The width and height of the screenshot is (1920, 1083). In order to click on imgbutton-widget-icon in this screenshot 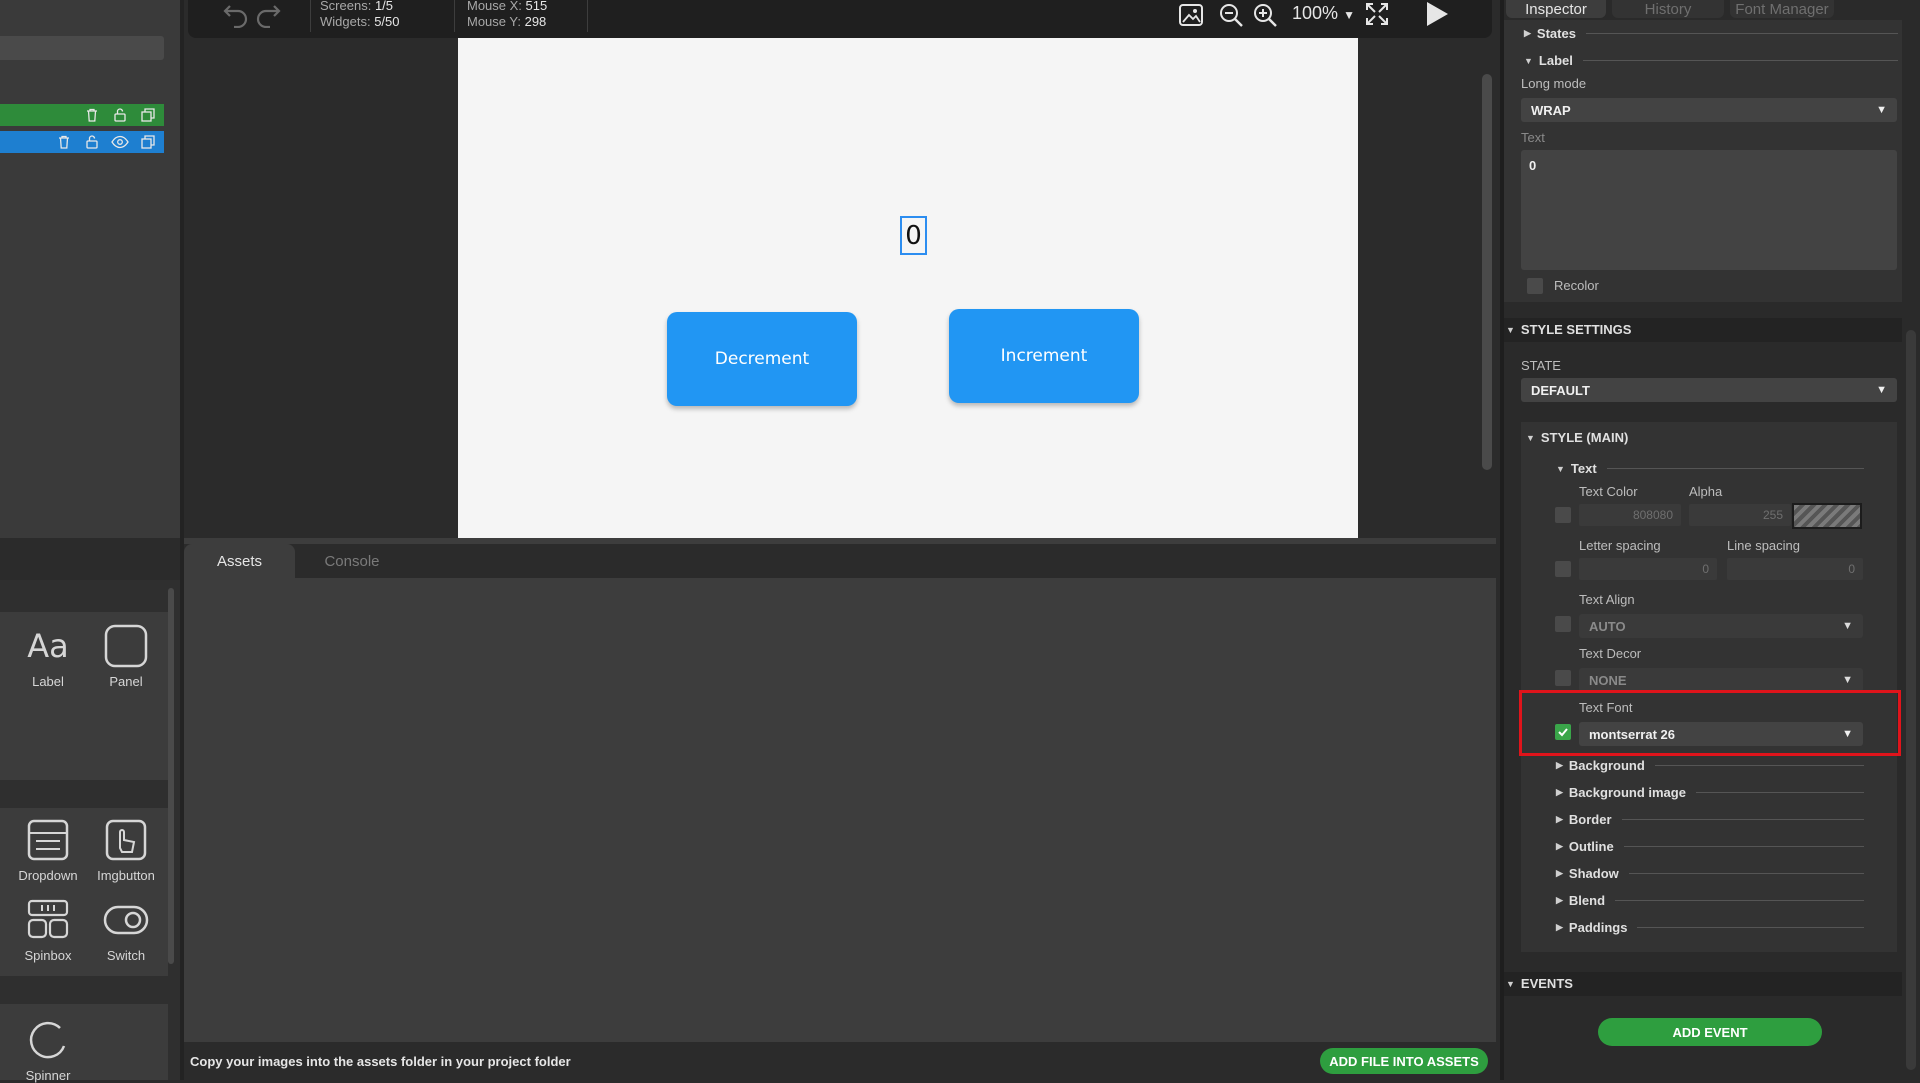, I will do `click(126, 840)`.